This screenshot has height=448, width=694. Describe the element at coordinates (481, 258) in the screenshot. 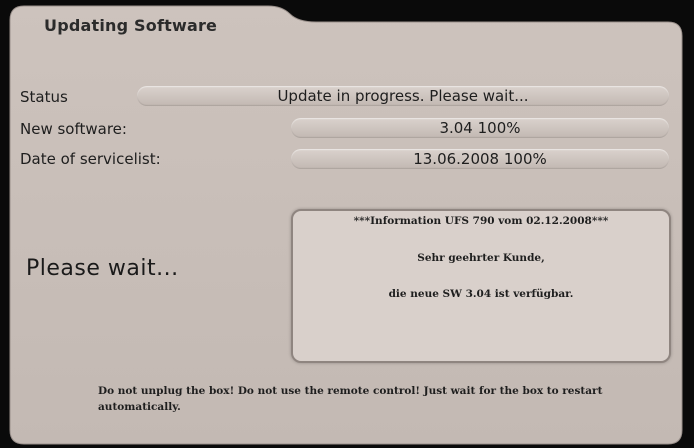

I see `info-greeting: Sehr geehrter Kunde,` at that location.